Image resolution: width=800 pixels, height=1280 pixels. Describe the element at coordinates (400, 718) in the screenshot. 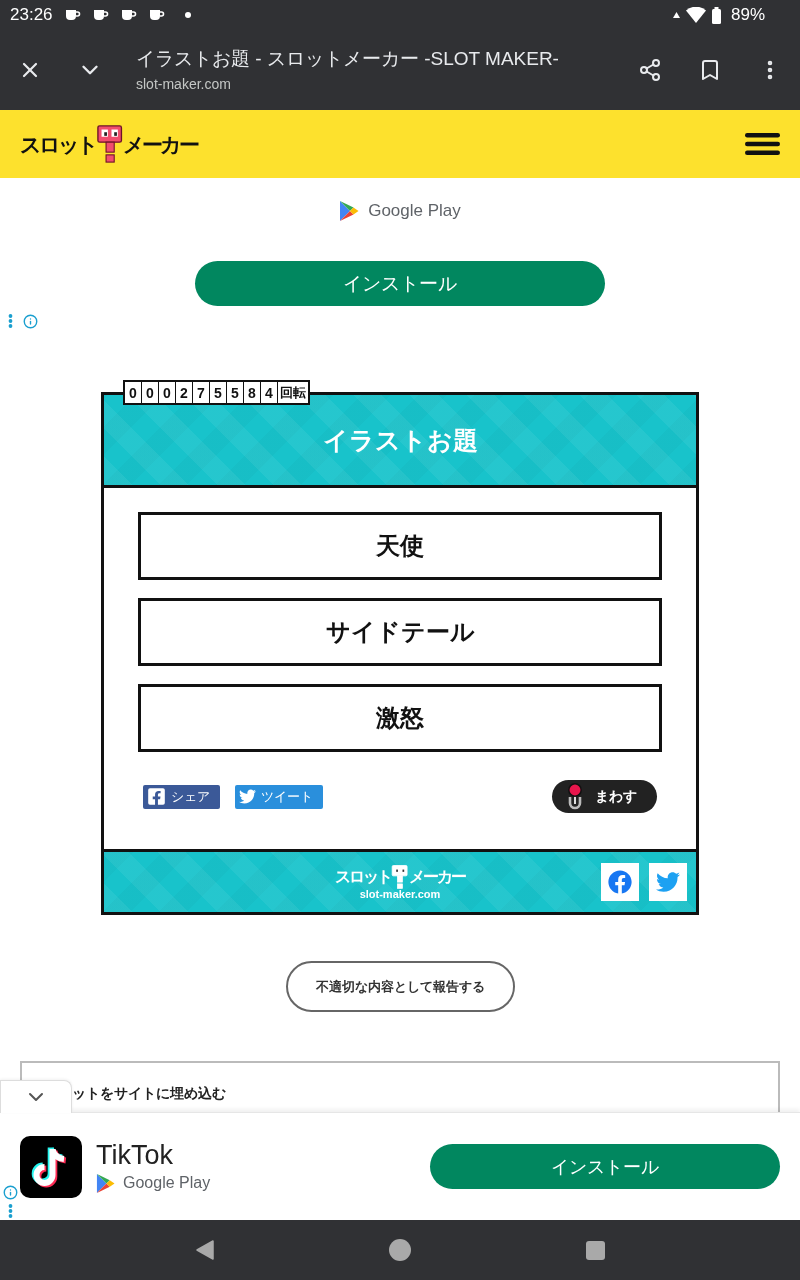

I see `result-reel: 激怒` at that location.